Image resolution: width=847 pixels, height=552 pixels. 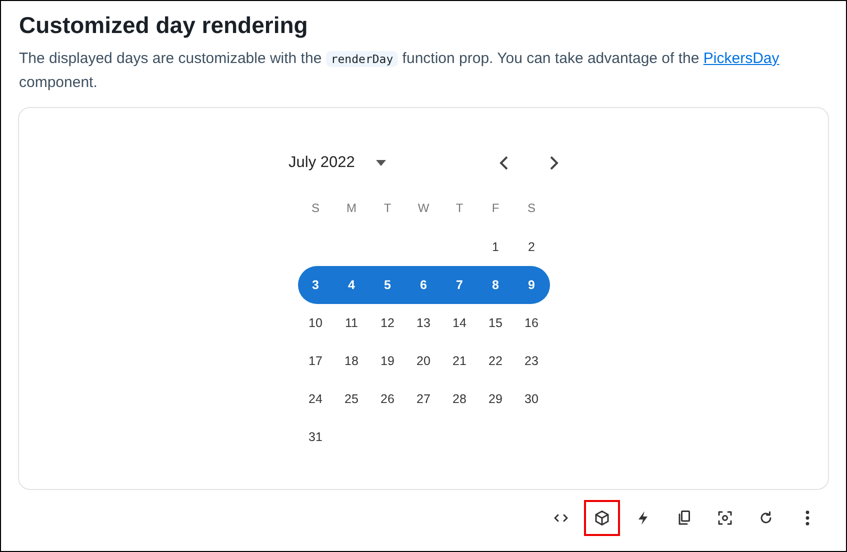 I want to click on dropdown-icon, so click(x=380, y=163).